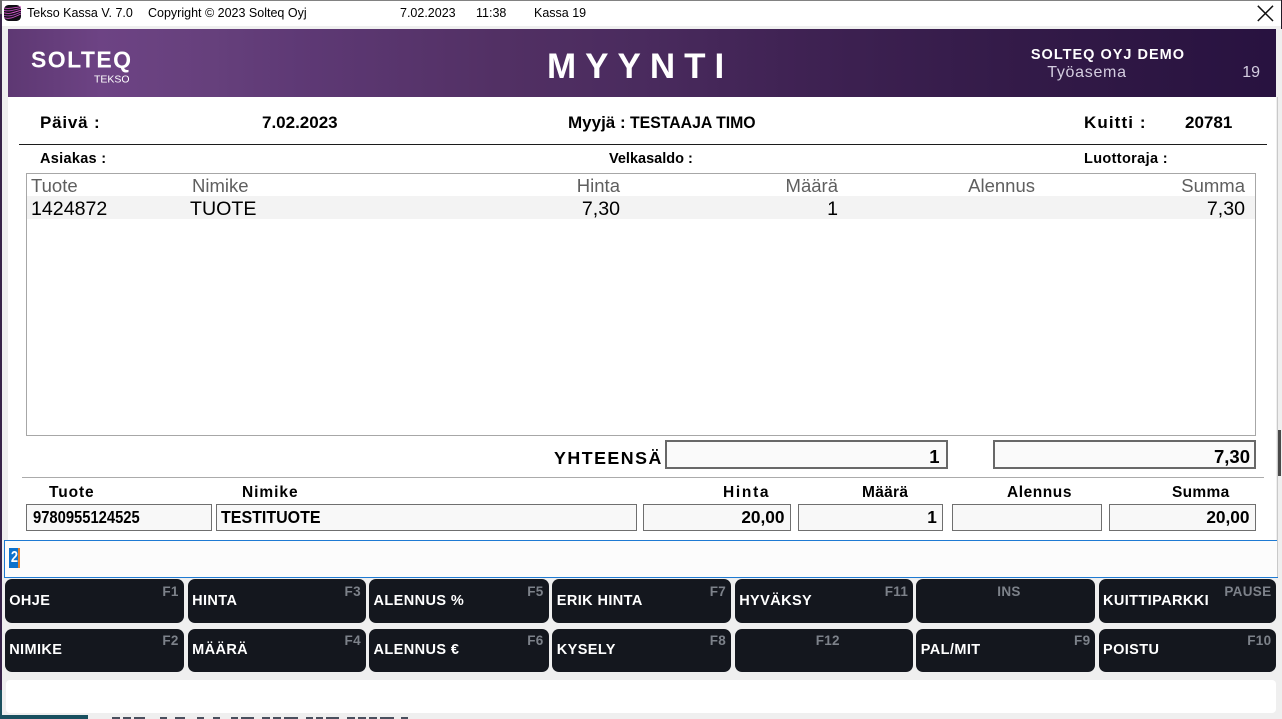  I want to click on svg-text: TEKSO, so click(112, 80).